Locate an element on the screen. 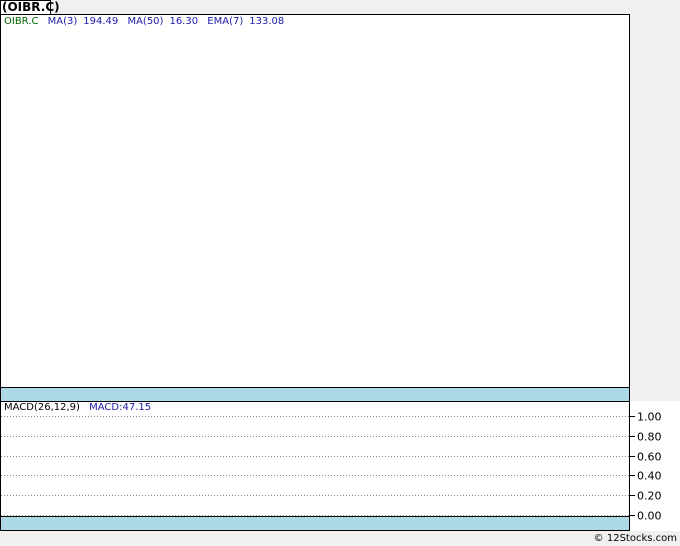 This screenshot has width=680, height=546. macd-tick-label: 0.20 is located at coordinates (649, 496).